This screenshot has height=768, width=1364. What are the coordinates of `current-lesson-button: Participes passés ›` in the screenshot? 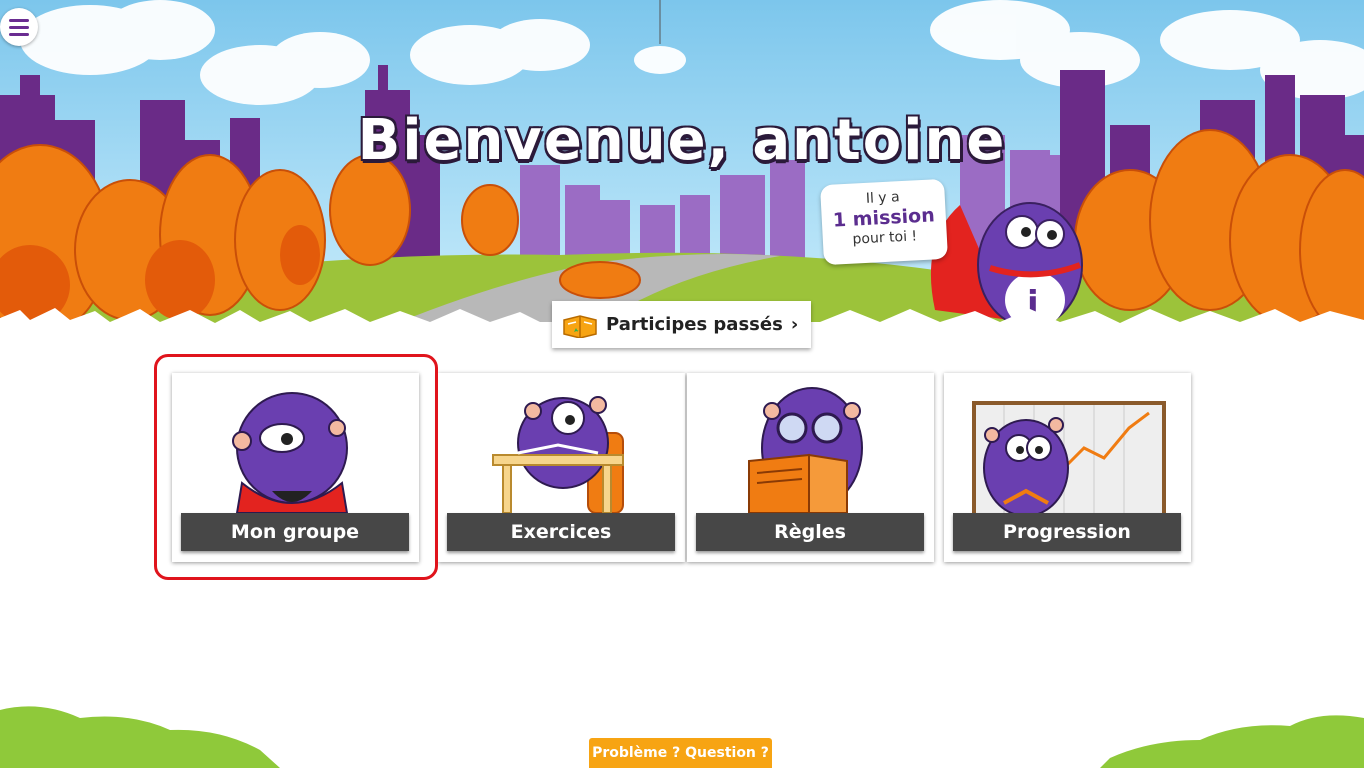 It's located at (681, 324).